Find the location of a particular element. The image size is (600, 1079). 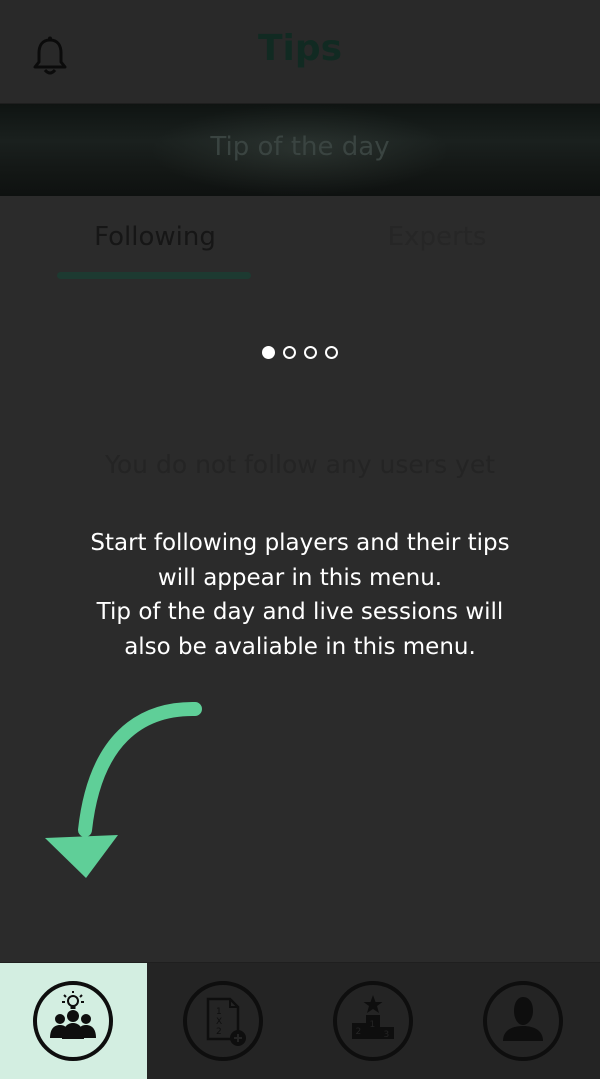

page-title: Tips is located at coordinates (300, 48).